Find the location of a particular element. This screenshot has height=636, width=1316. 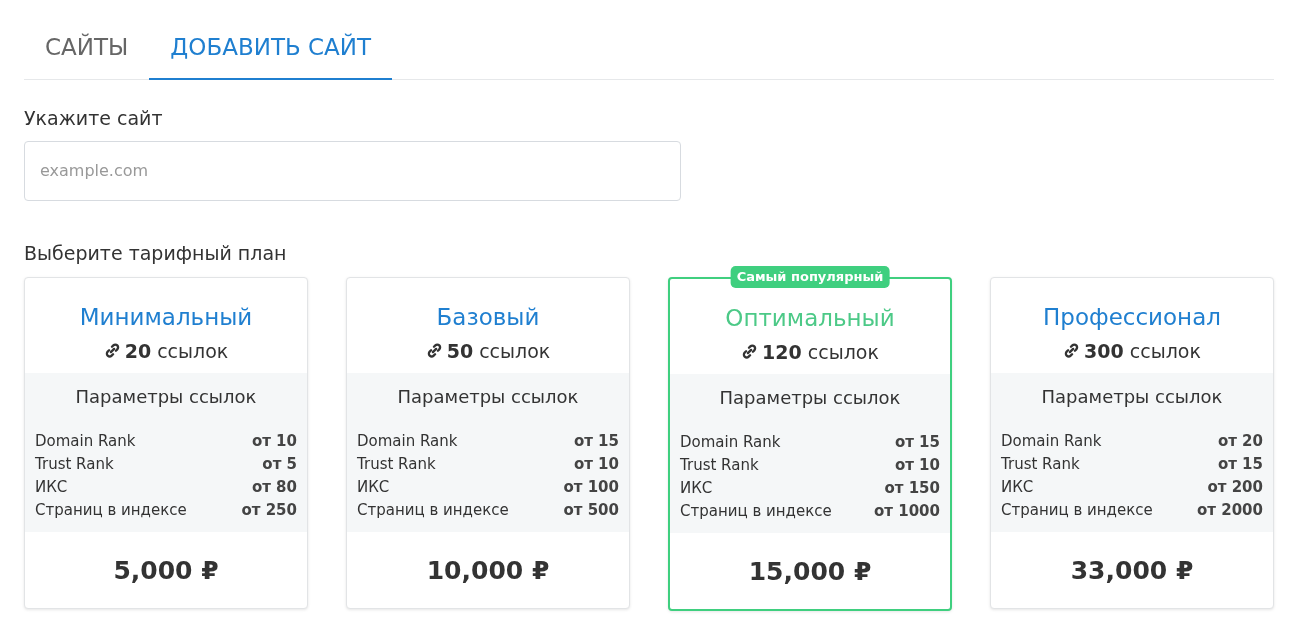

link-count: 300 ссылок is located at coordinates (1142, 351).